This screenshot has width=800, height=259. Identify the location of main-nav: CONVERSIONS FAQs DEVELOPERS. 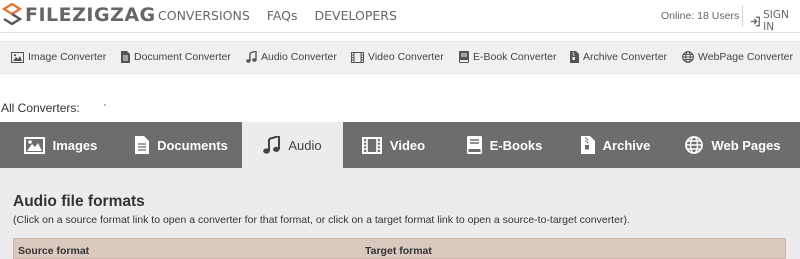
(277, 15).